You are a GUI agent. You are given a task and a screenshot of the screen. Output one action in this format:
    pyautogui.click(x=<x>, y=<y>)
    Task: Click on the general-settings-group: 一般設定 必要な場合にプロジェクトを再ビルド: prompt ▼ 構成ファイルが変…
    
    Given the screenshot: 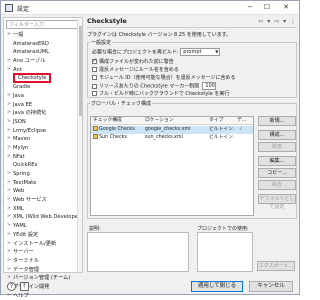 What is the action you would take?
    pyautogui.click(x=192, y=68)
    